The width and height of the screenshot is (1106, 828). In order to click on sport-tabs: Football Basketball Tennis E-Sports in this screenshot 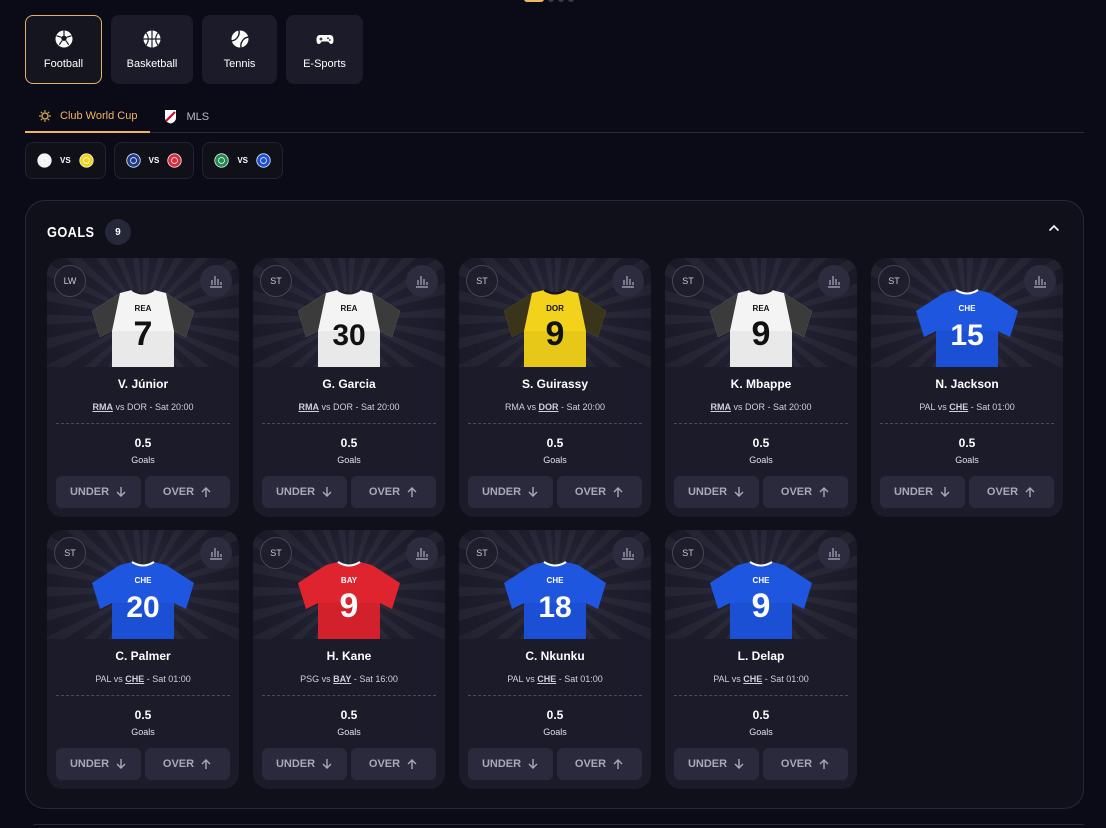, I will do `click(194, 49)`.